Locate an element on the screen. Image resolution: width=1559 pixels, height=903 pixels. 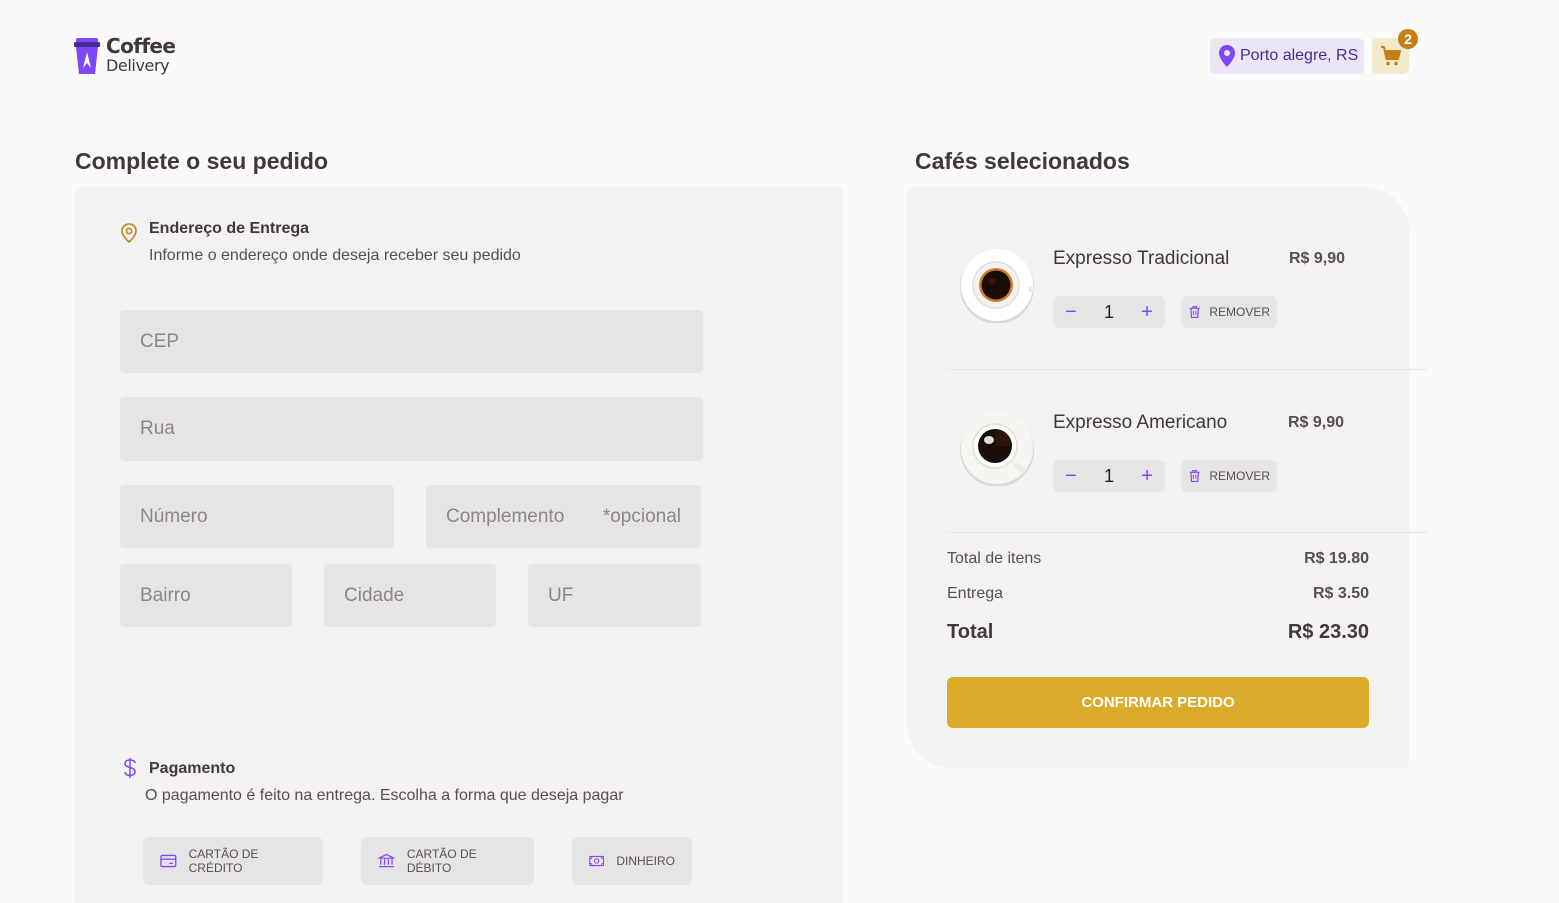
address-title: Endereço de Entrega is located at coordinates (229, 228).